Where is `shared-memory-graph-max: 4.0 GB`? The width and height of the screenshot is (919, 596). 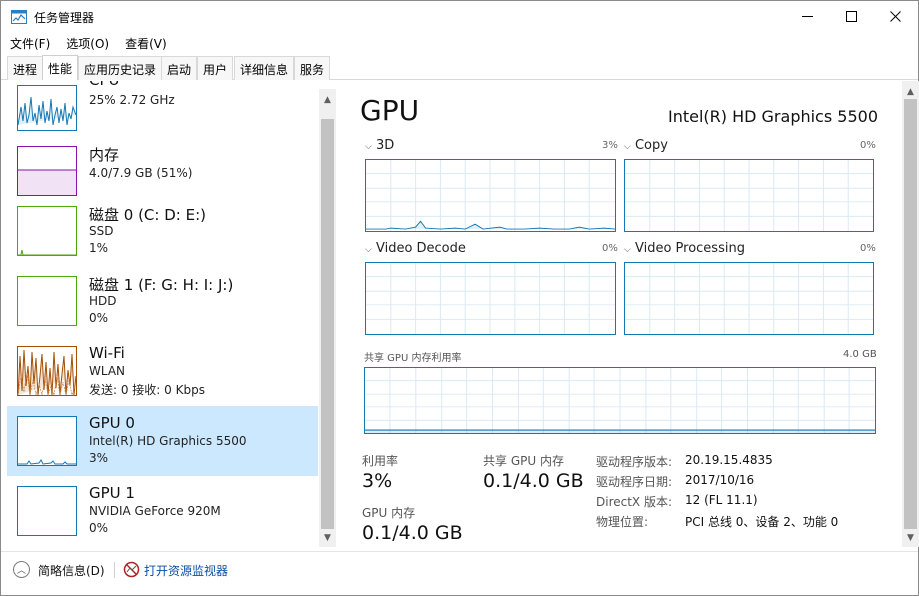
shared-memory-graph-max: 4.0 GB is located at coordinates (860, 354).